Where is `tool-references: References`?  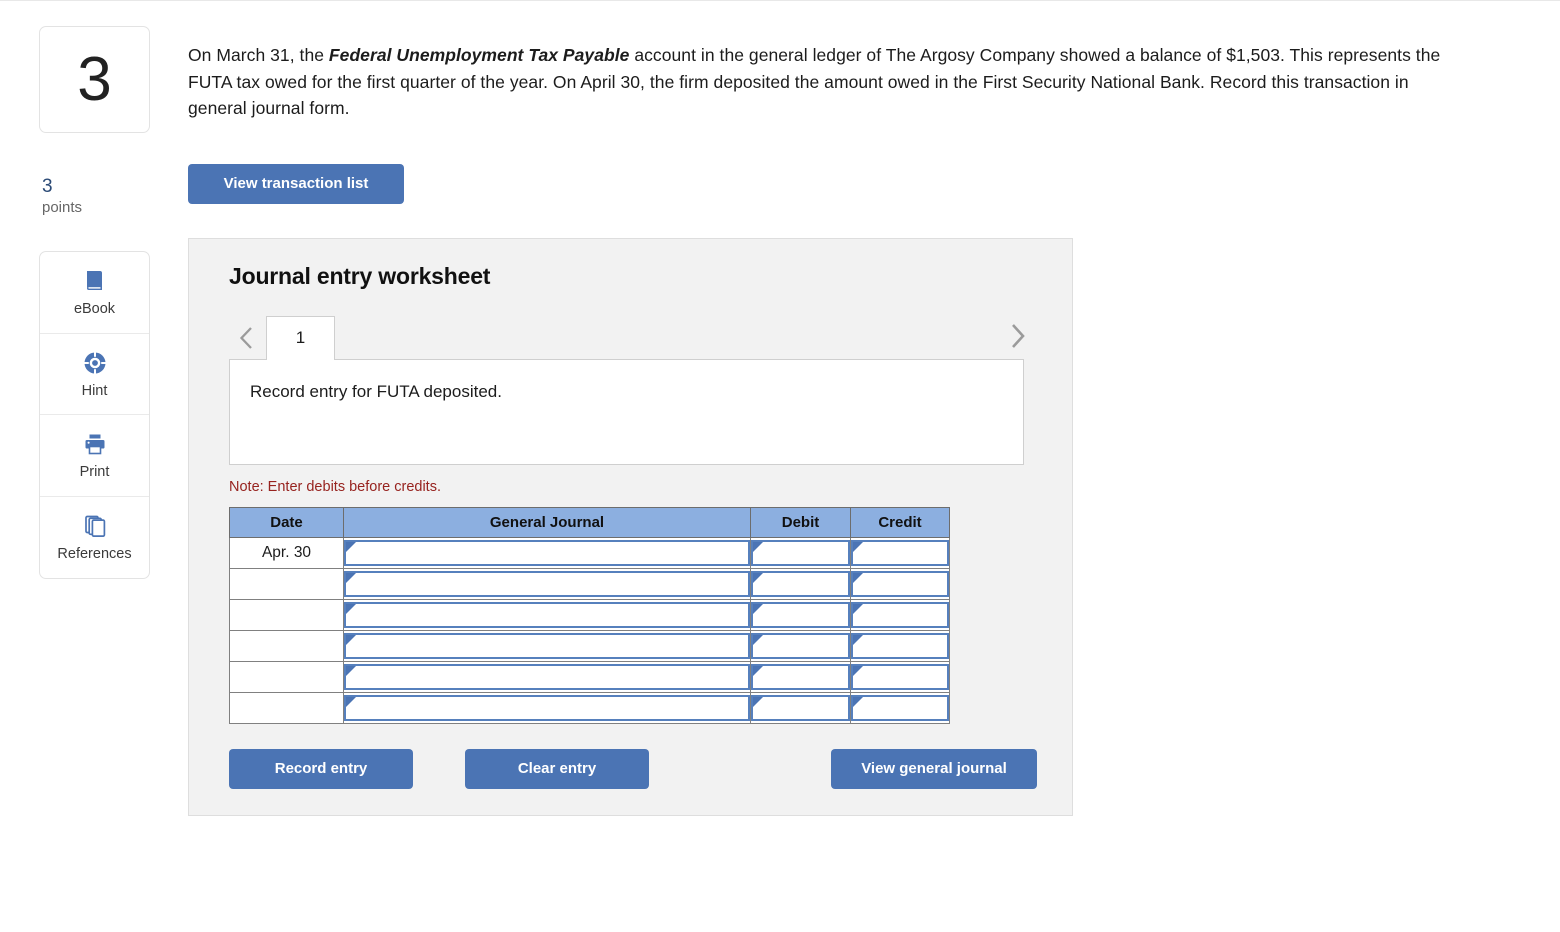 tool-references: References is located at coordinates (94, 538).